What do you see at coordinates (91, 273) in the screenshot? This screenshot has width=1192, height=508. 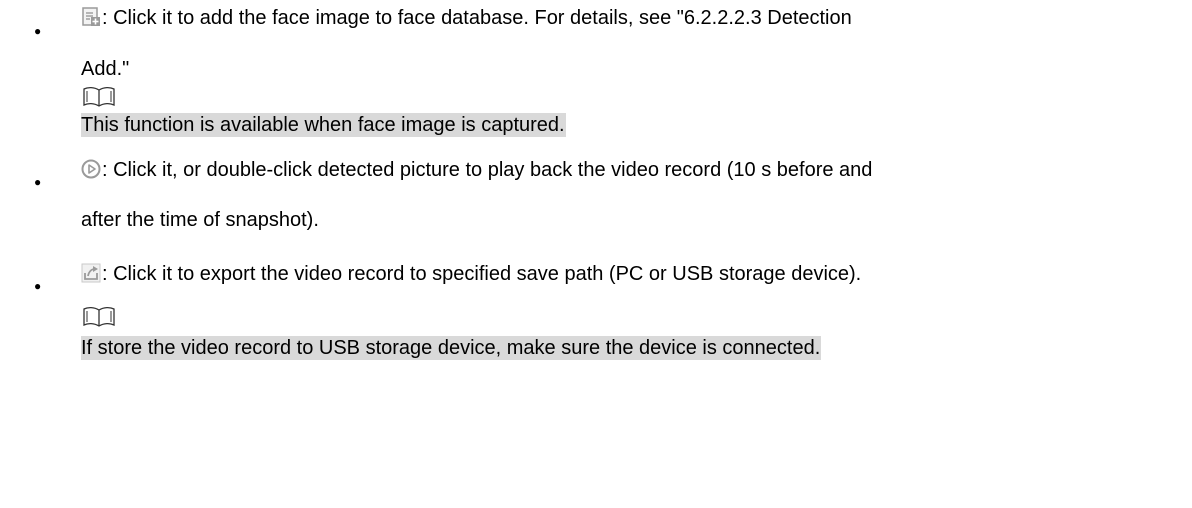 I see `export-icon` at bounding box center [91, 273].